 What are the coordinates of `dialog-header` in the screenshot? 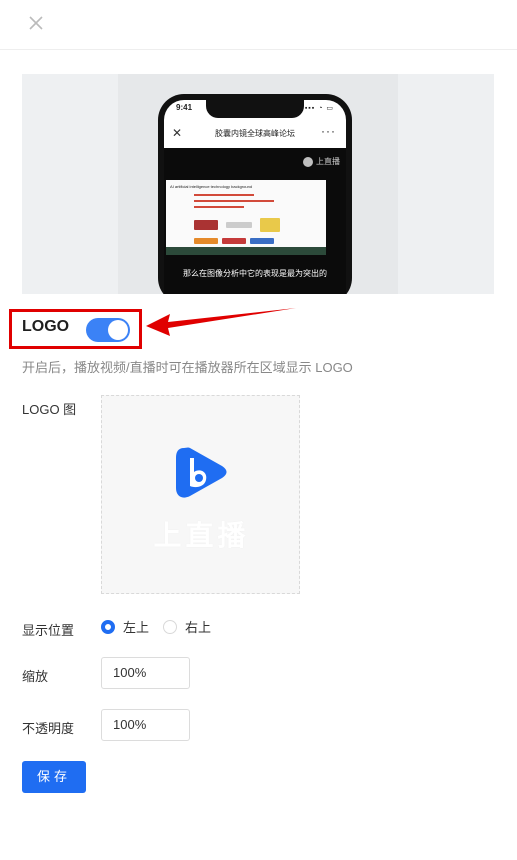 It's located at (258, 25).